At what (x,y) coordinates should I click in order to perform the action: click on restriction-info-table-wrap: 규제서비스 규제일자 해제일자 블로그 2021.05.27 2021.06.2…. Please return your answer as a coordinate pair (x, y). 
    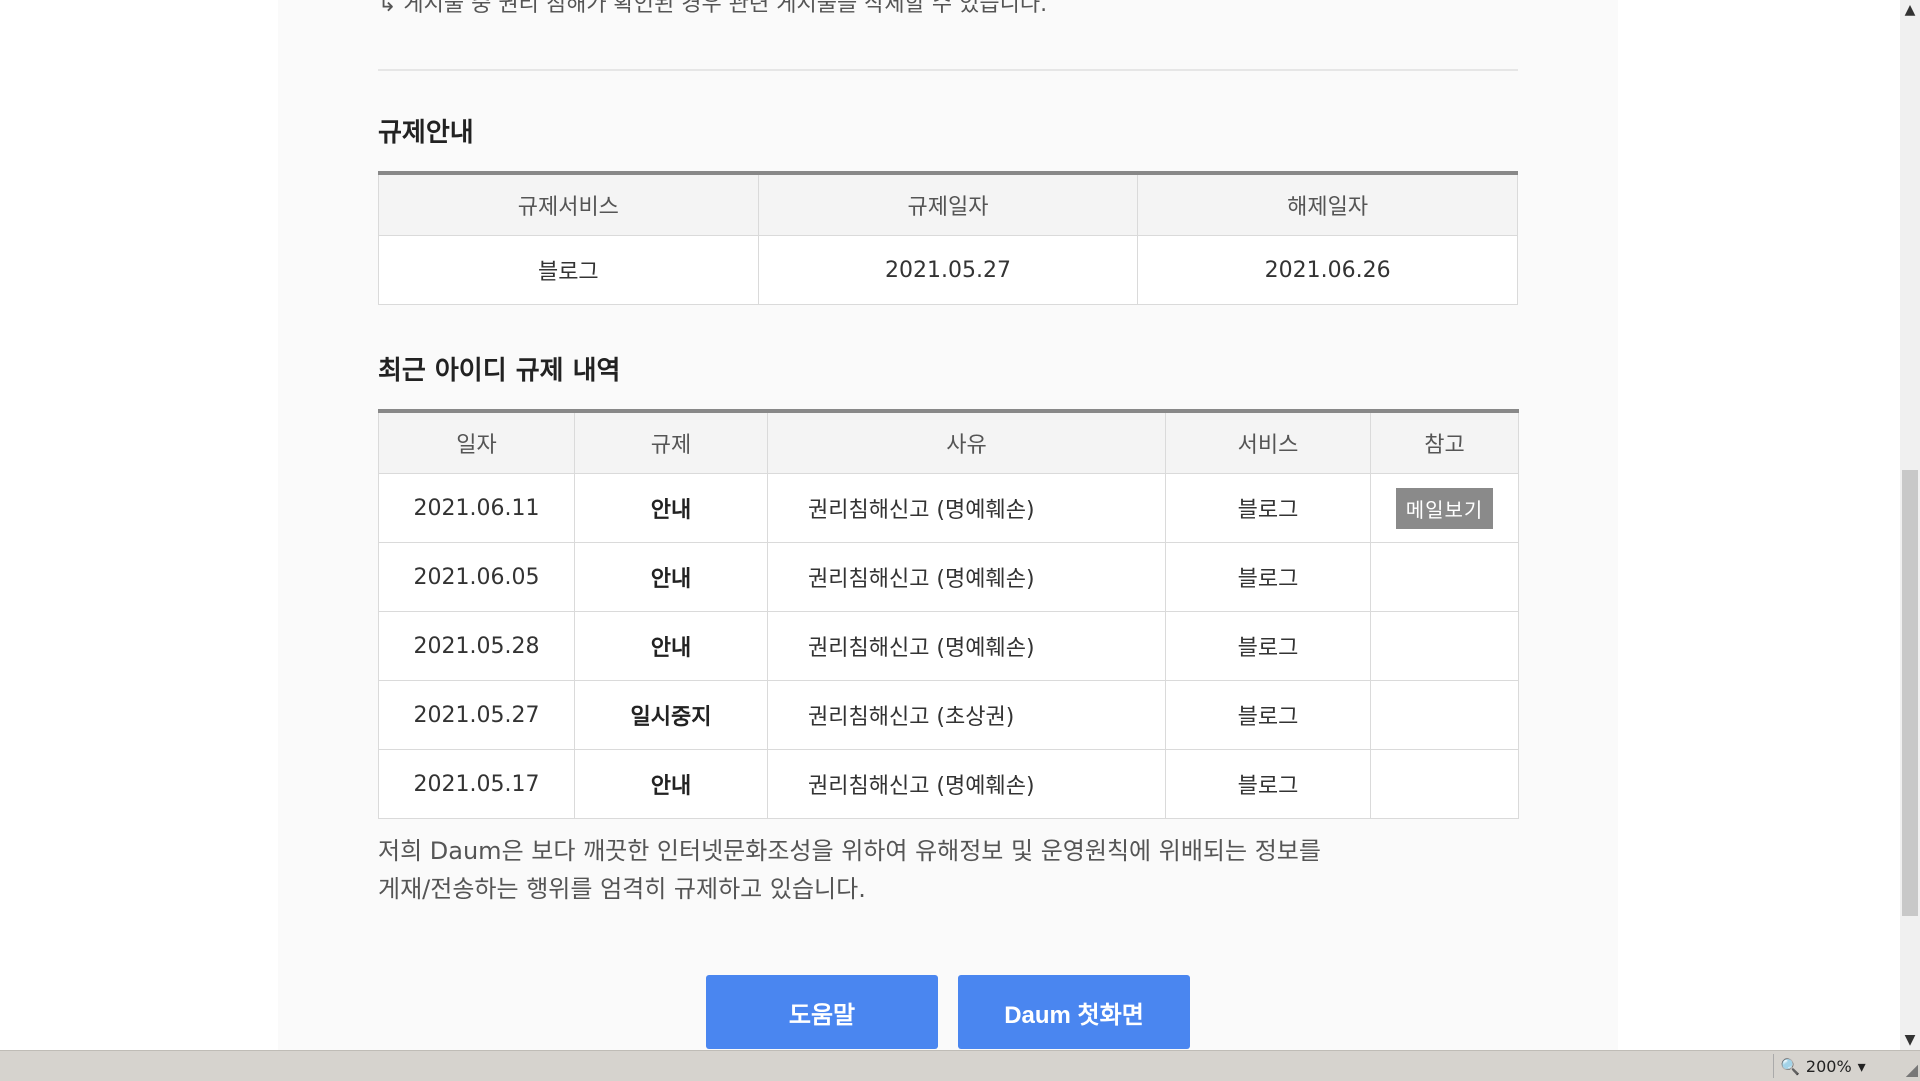
    Looking at the image, I should click on (948, 238).